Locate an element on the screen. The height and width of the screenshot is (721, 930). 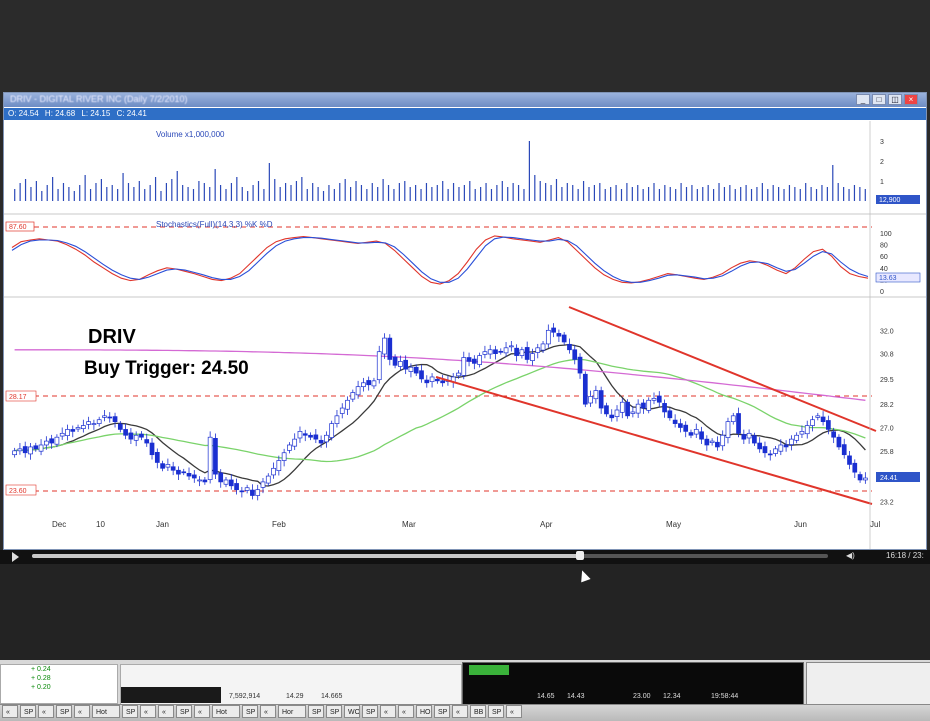
play-icon is located at coordinates (15, 557).